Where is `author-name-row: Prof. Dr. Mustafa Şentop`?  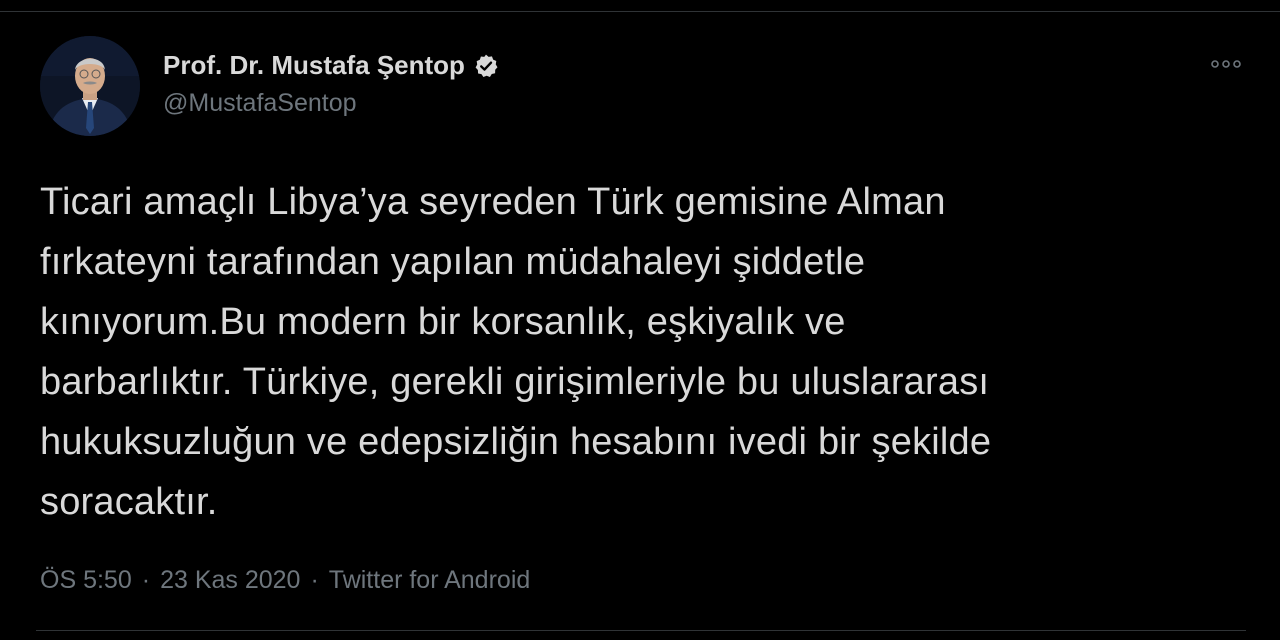
author-name-row: Prof. Dr. Mustafa Şentop is located at coordinates (331, 65).